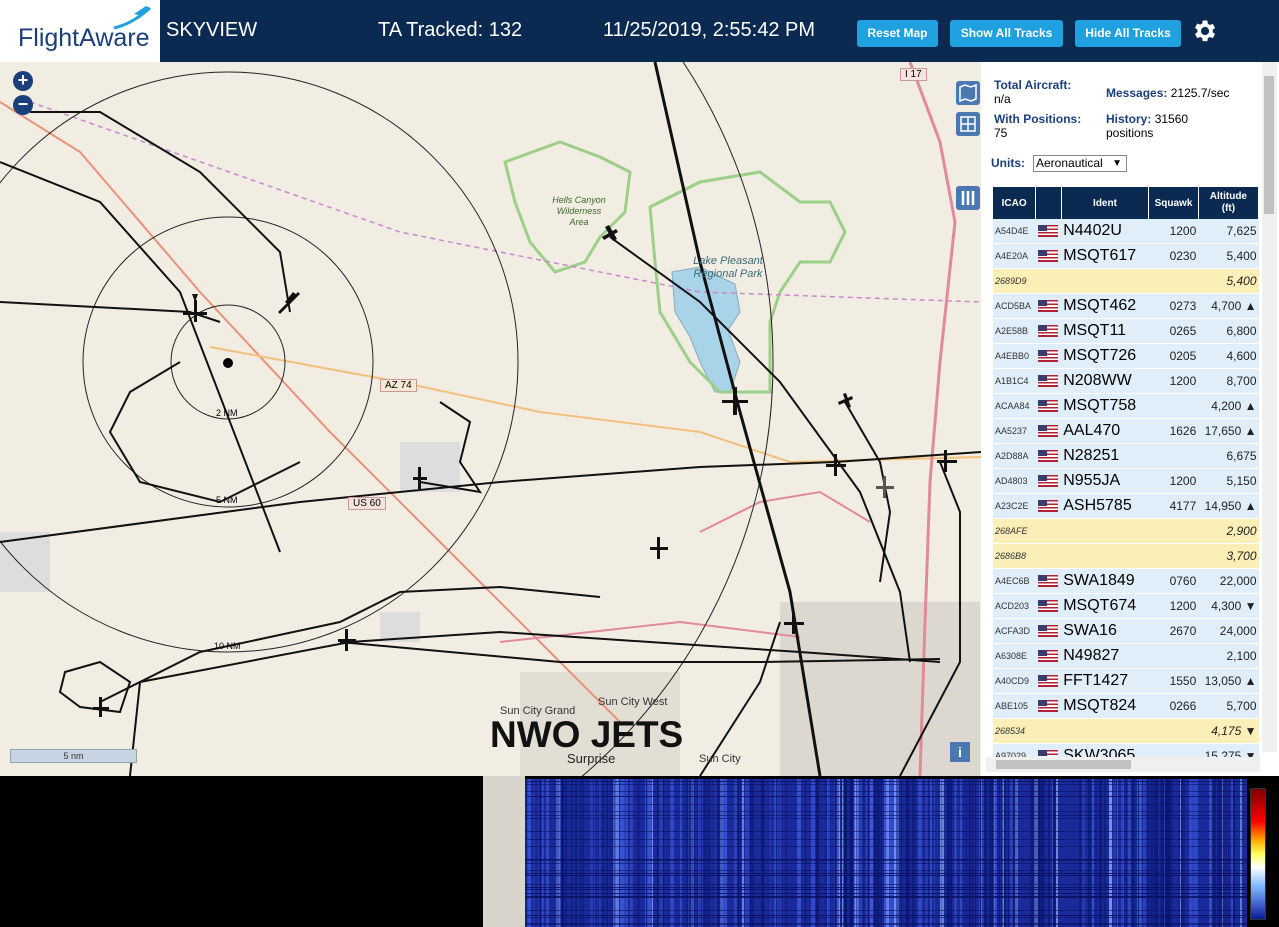 This screenshot has width=1279, height=927. Describe the element at coordinates (23, 105) in the screenshot. I see `zoom-out-button: −` at that location.